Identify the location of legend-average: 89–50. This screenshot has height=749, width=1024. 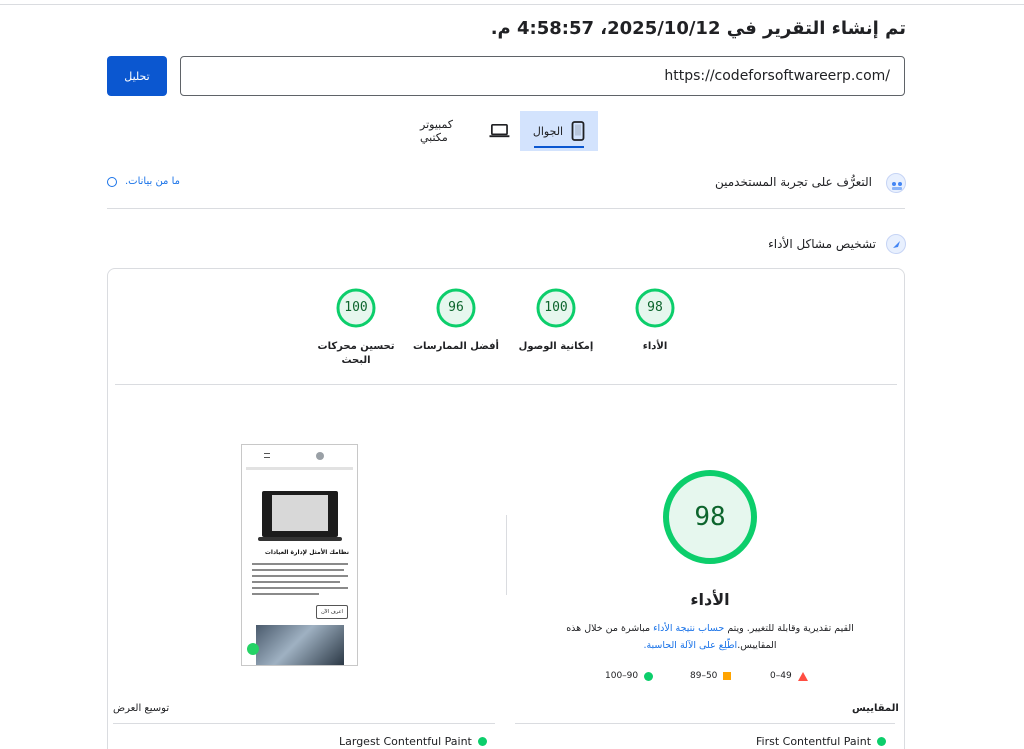
(711, 676).